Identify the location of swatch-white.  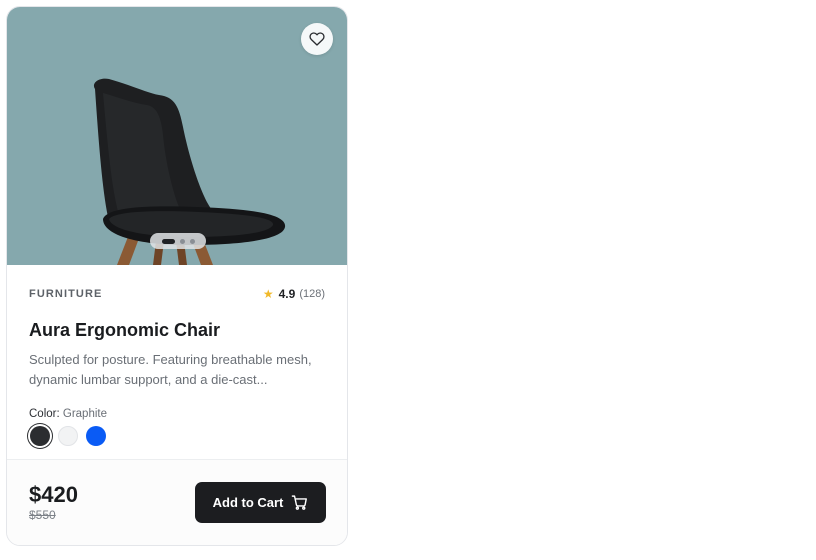
(68, 436).